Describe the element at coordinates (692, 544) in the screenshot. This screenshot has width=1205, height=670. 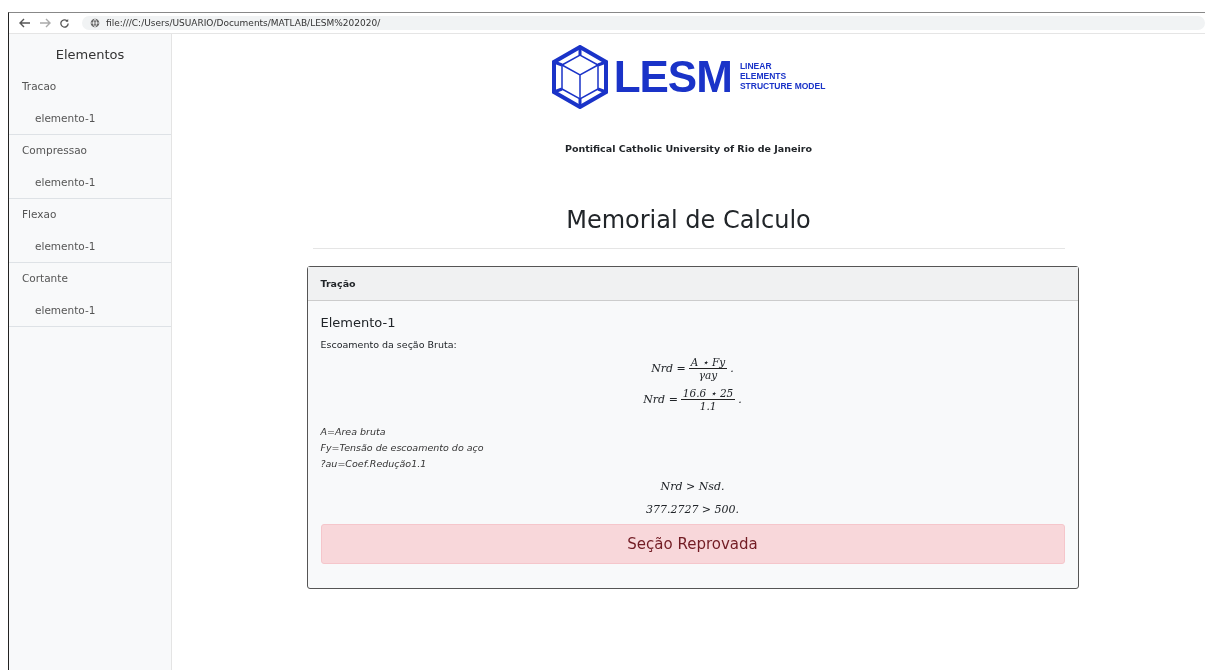
I see `result-alert: Seção Reprovada` at that location.